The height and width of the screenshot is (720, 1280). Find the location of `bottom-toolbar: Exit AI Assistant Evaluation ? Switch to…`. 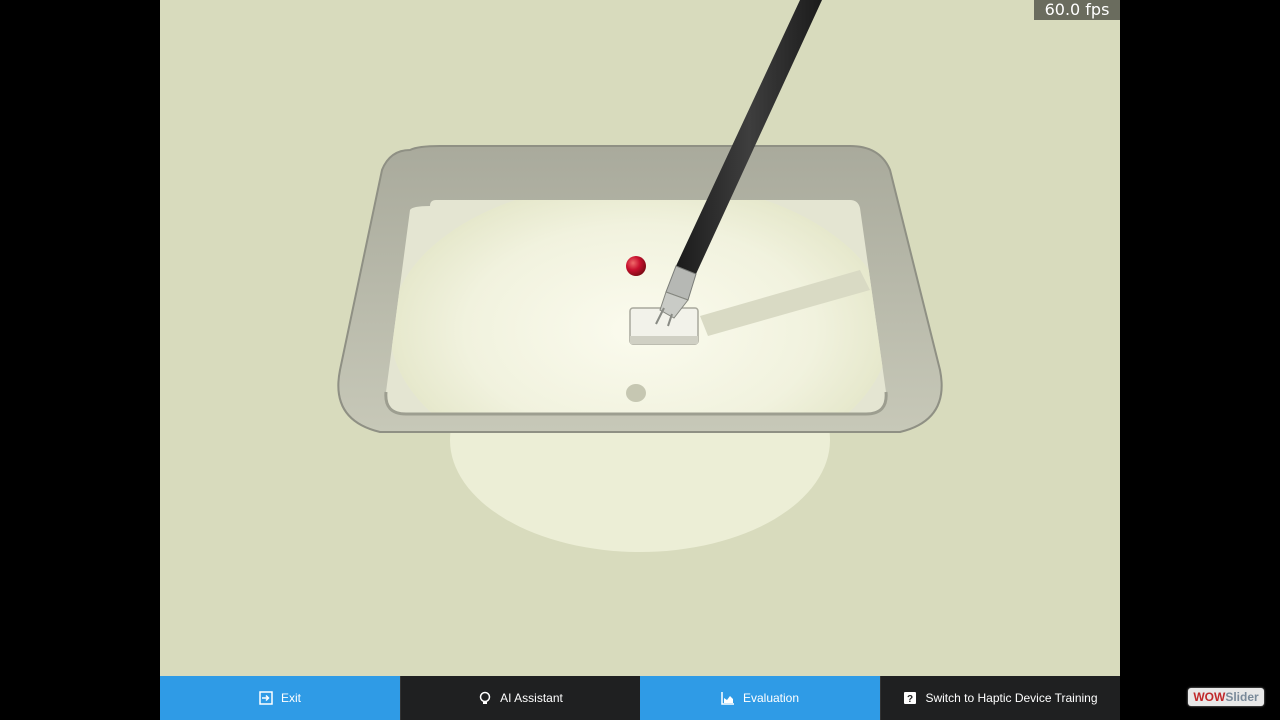

bottom-toolbar: Exit AI Assistant Evaluation ? Switch to… is located at coordinates (640, 698).